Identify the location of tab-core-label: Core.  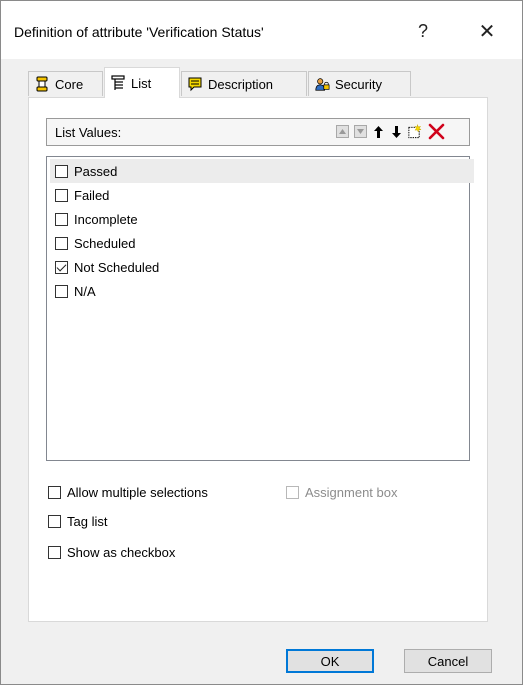
(69, 84).